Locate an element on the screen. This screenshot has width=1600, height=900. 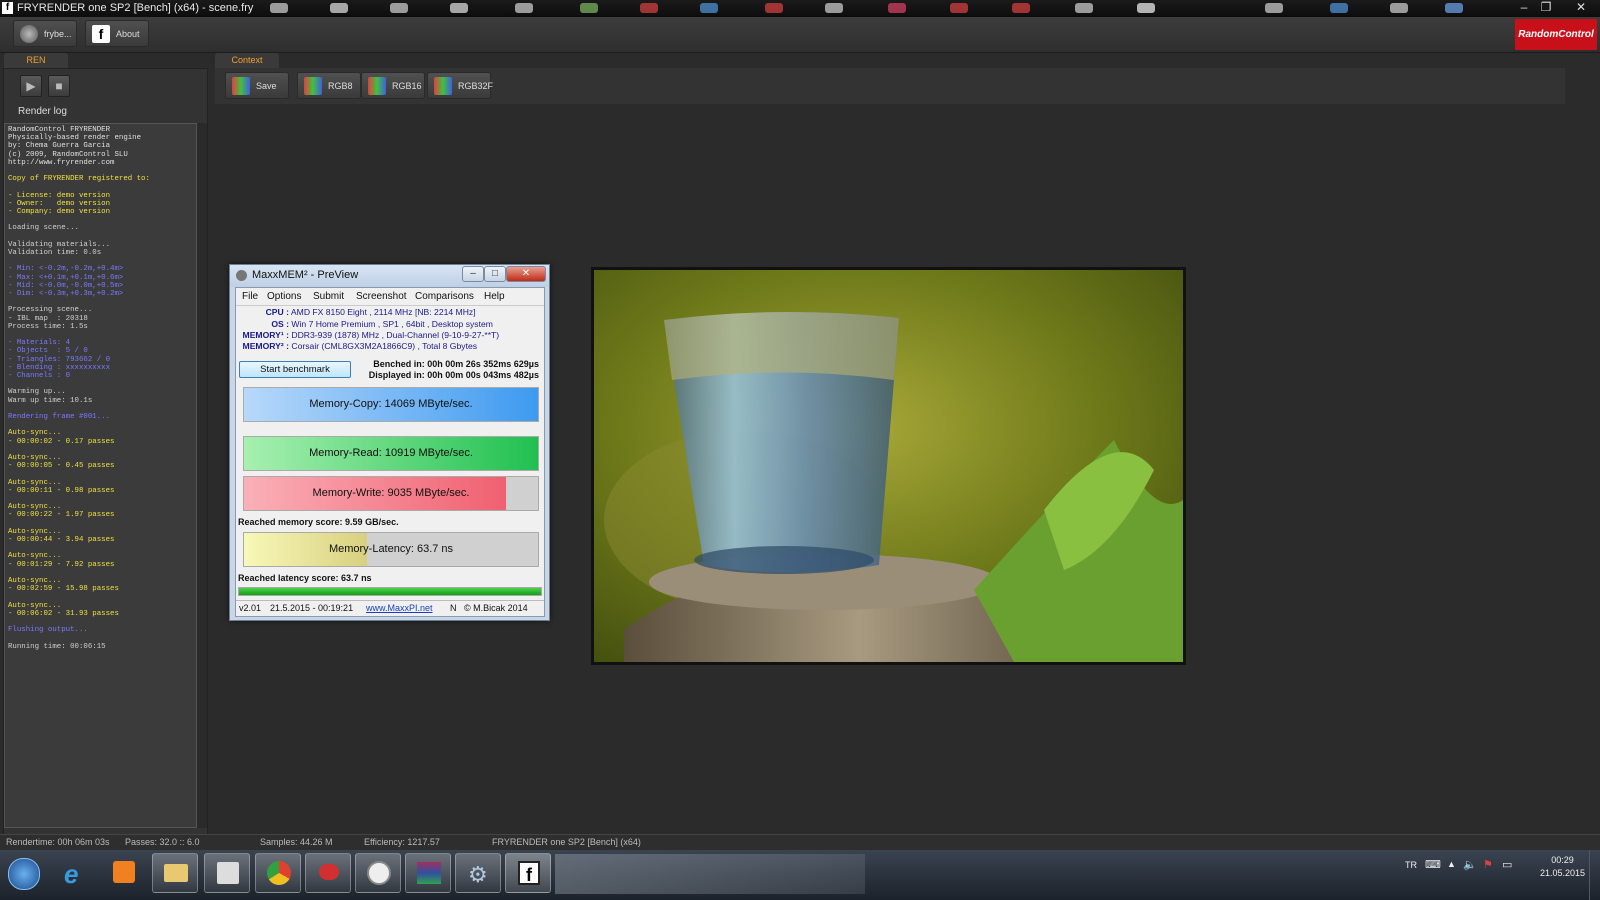
clock: 00:29 21.05.2015 is located at coordinates (1562, 866).